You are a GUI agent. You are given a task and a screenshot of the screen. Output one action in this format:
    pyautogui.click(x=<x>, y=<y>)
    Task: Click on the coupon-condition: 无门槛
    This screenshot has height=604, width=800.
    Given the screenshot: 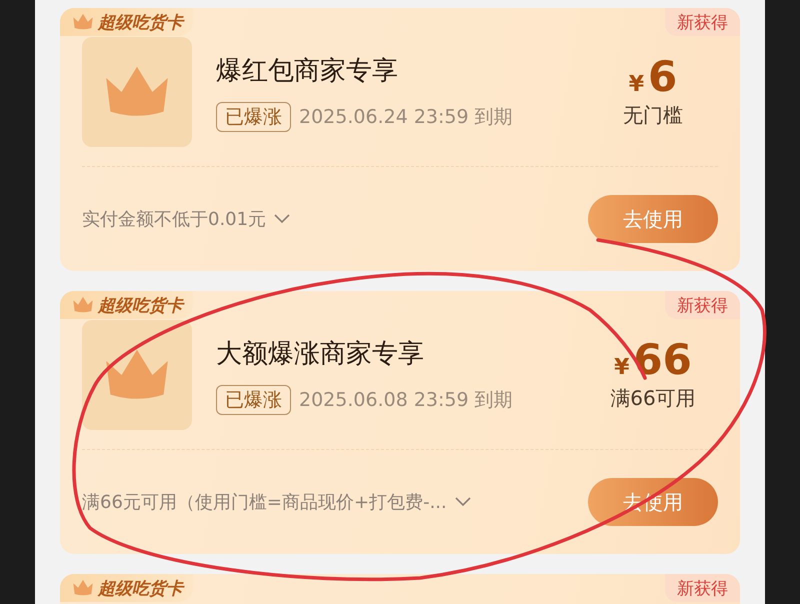 What is the action you would take?
    pyautogui.click(x=653, y=115)
    